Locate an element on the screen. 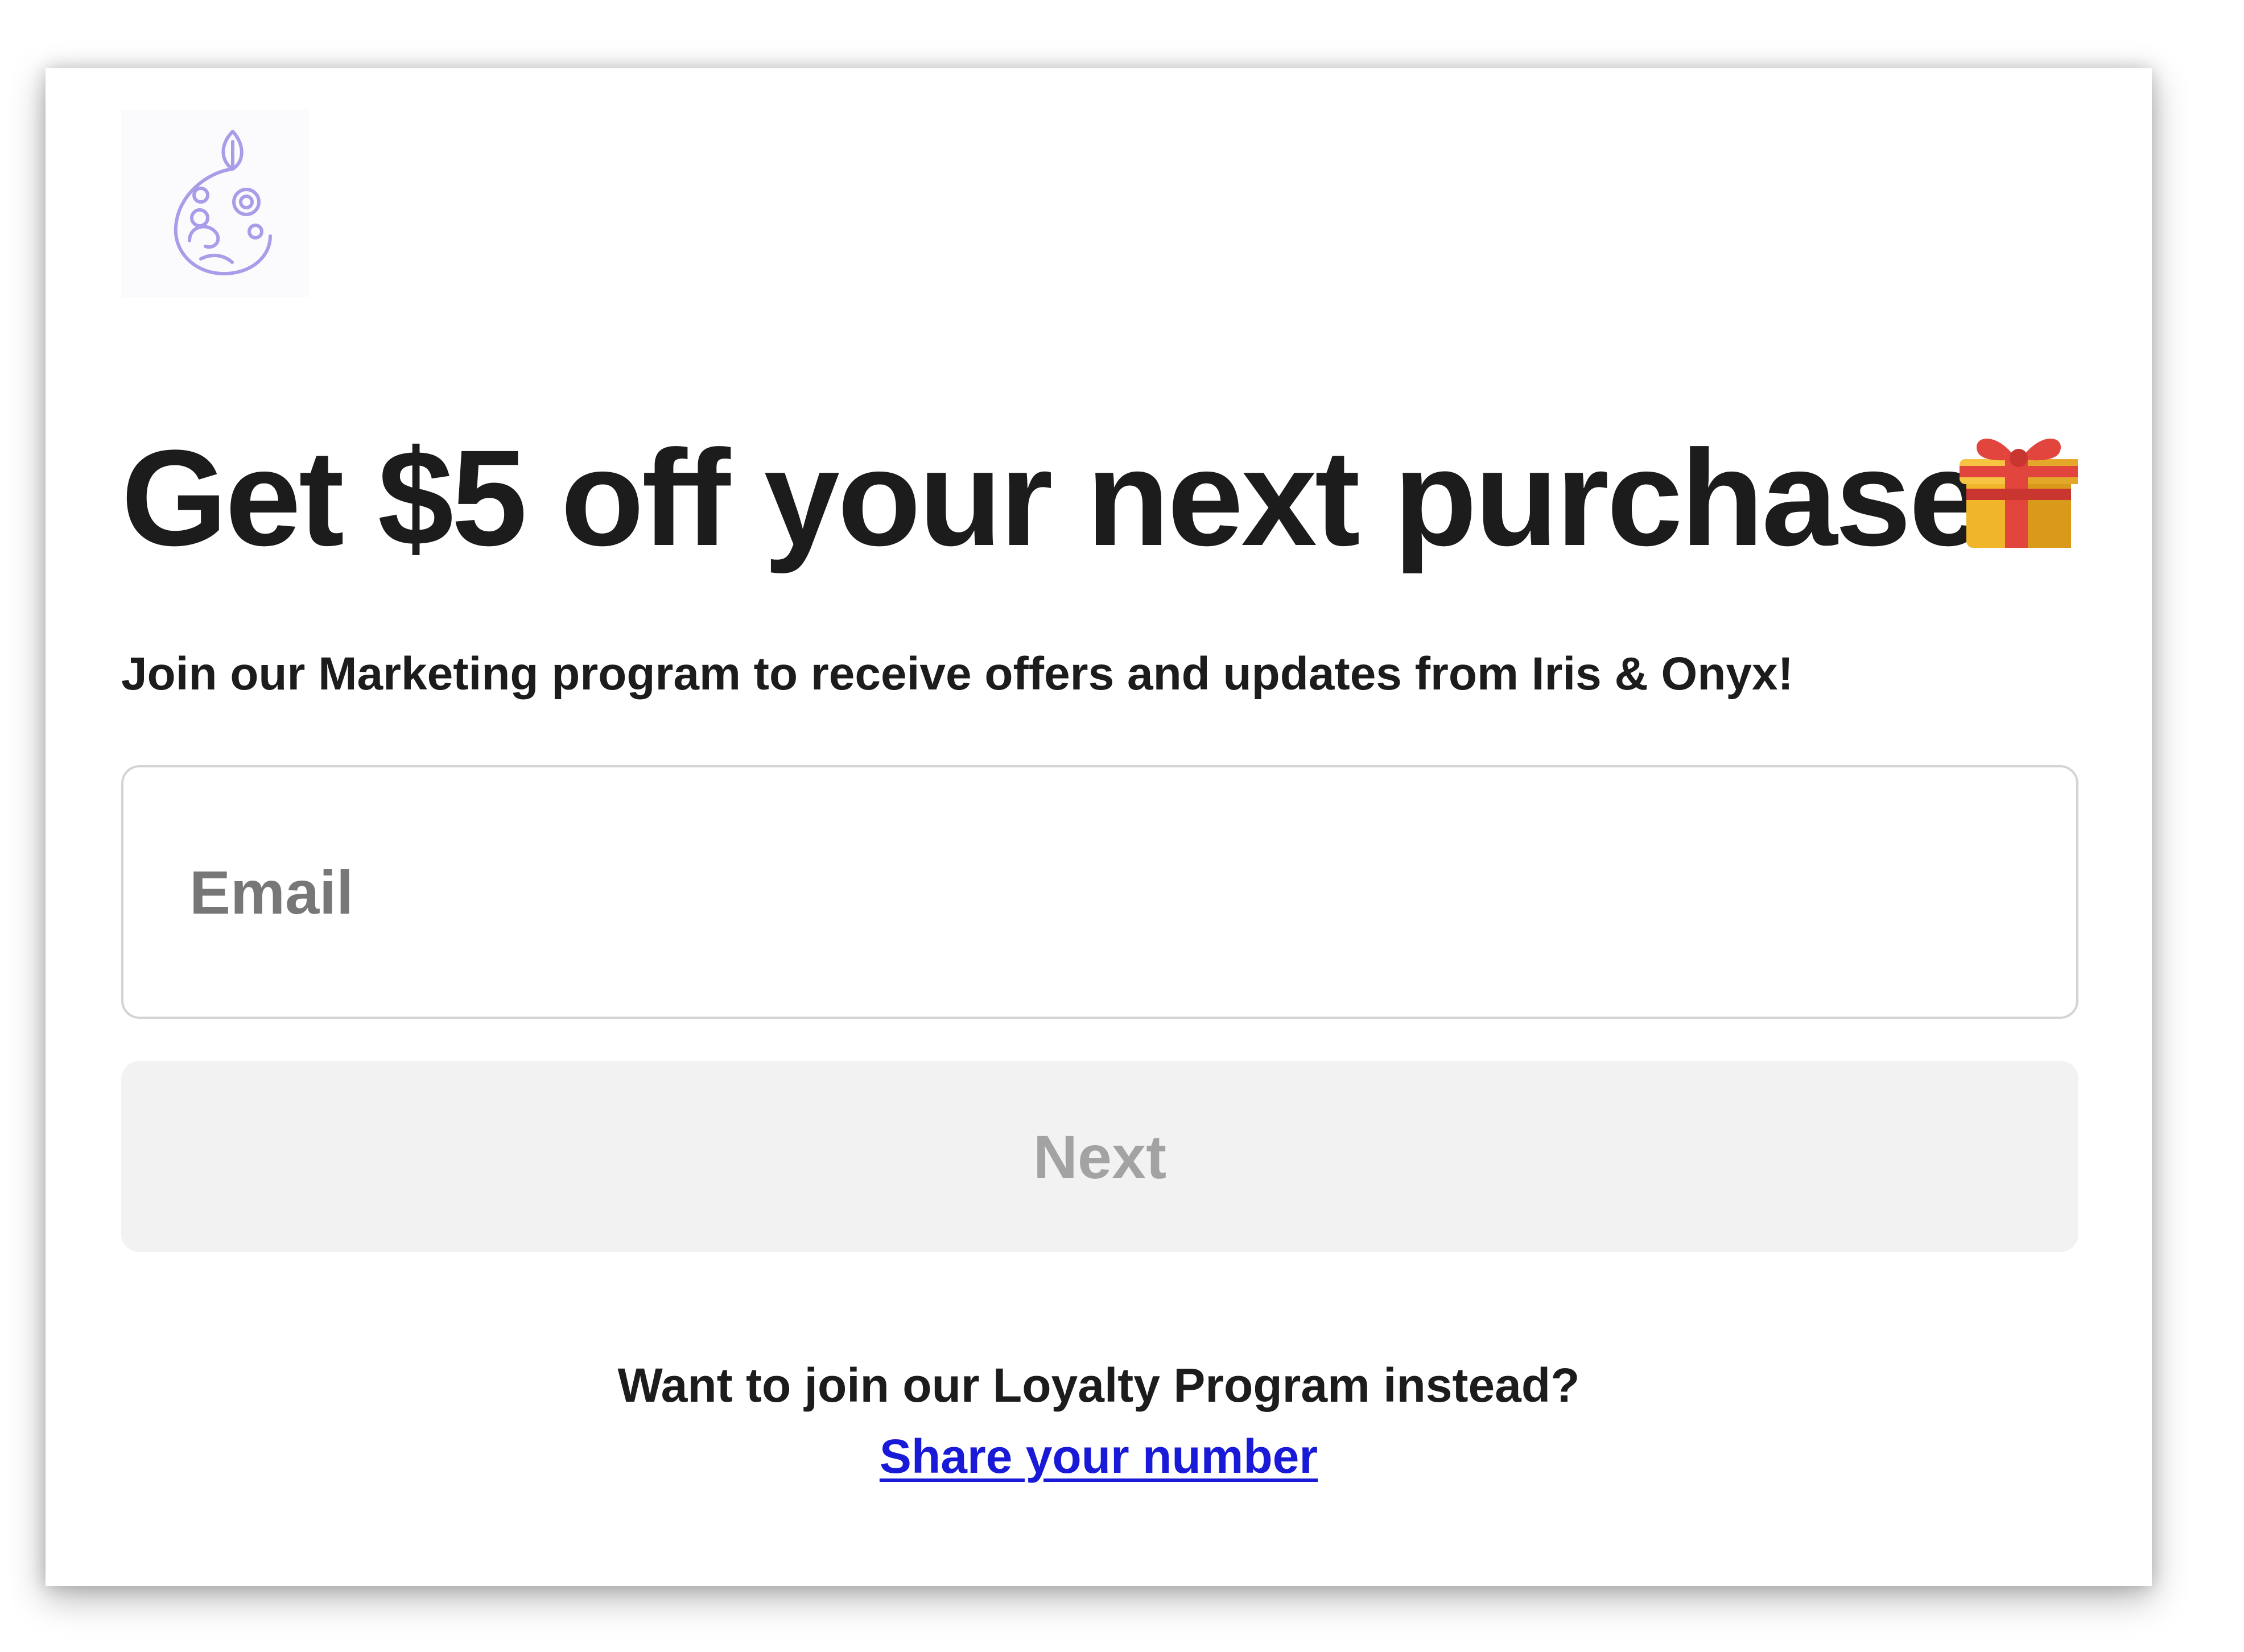  next-button: Next is located at coordinates (1099, 1156).